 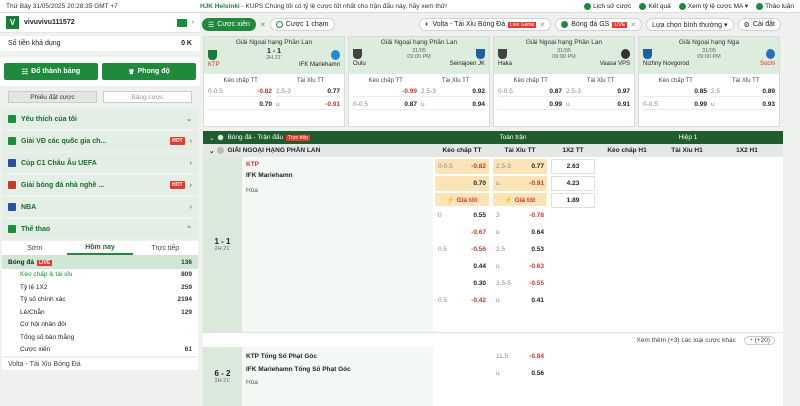 I want to click on more-bets-row: Xem thêm (+3) các loại cược khác ◔ (+20), so click(x=493, y=340).